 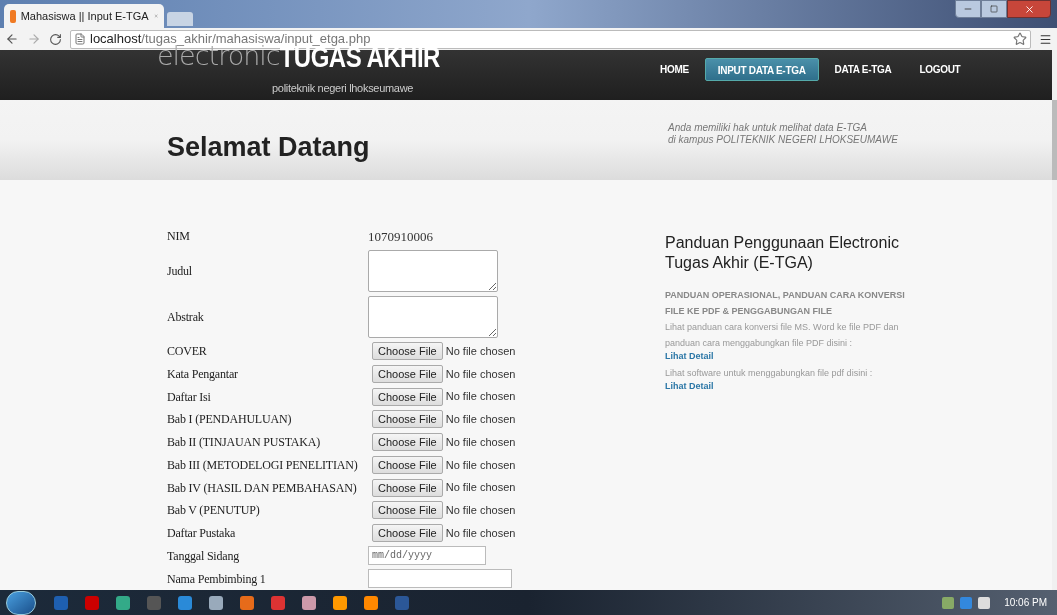 I want to click on banner-note: Anda memiliki hak untuk melihat data E-TGA, so click(x=768, y=128).